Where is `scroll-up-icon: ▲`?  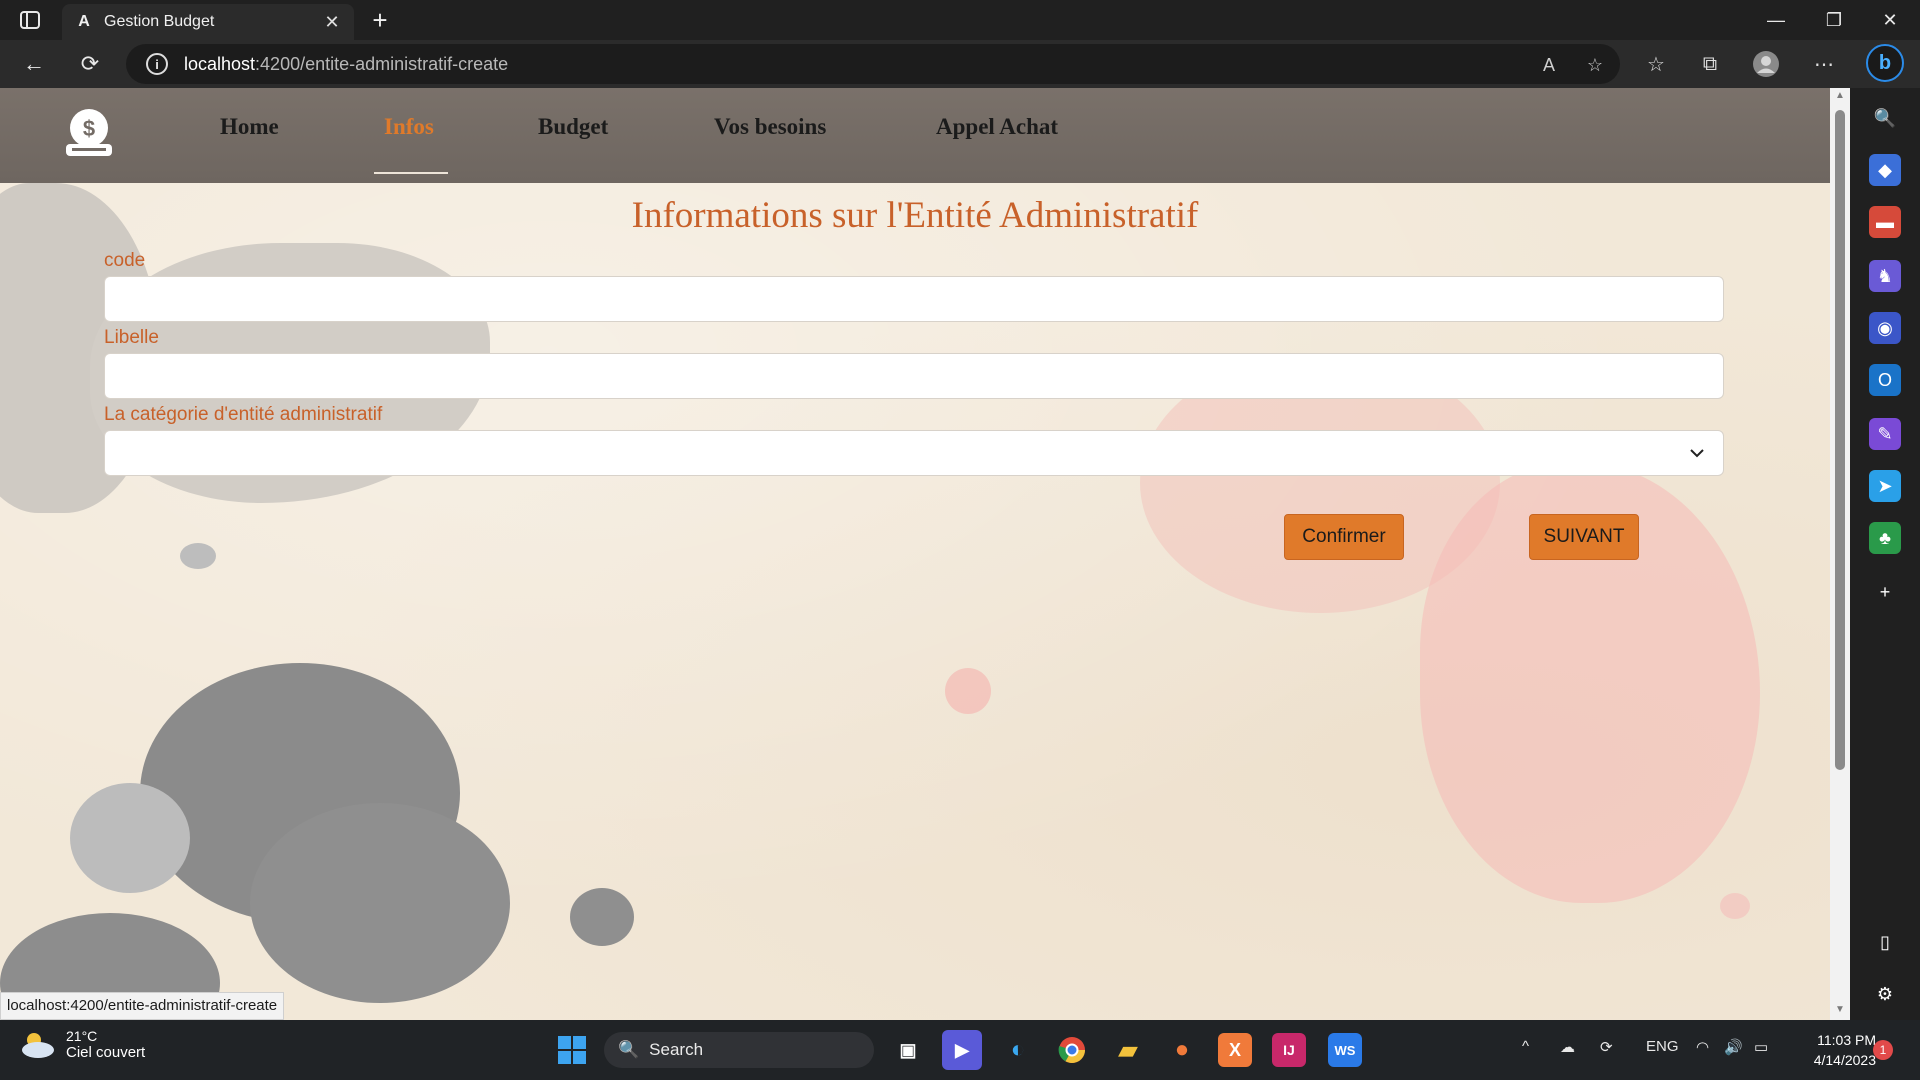 scroll-up-icon: ▲ is located at coordinates (1840, 96).